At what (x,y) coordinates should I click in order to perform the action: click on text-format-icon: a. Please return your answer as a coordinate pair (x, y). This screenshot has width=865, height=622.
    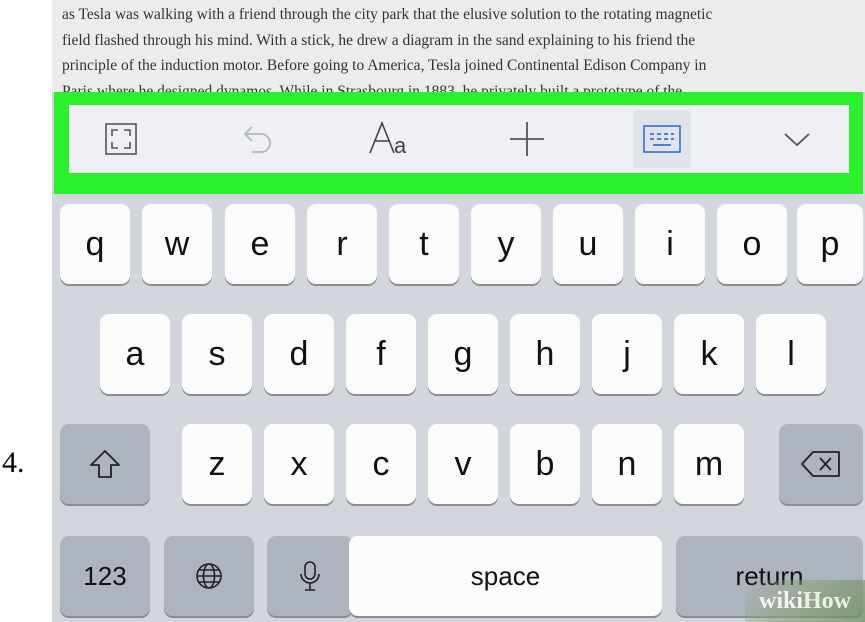
    Looking at the image, I should click on (388, 139).